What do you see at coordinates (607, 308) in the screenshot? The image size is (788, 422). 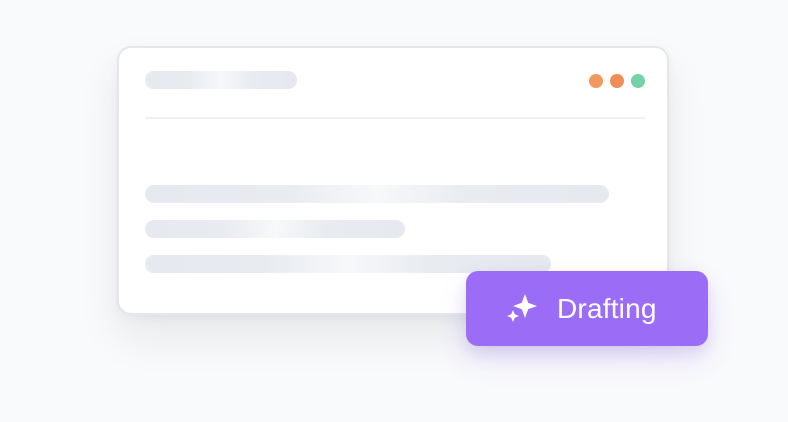 I see `drafting-status-label: Drafting` at bounding box center [607, 308].